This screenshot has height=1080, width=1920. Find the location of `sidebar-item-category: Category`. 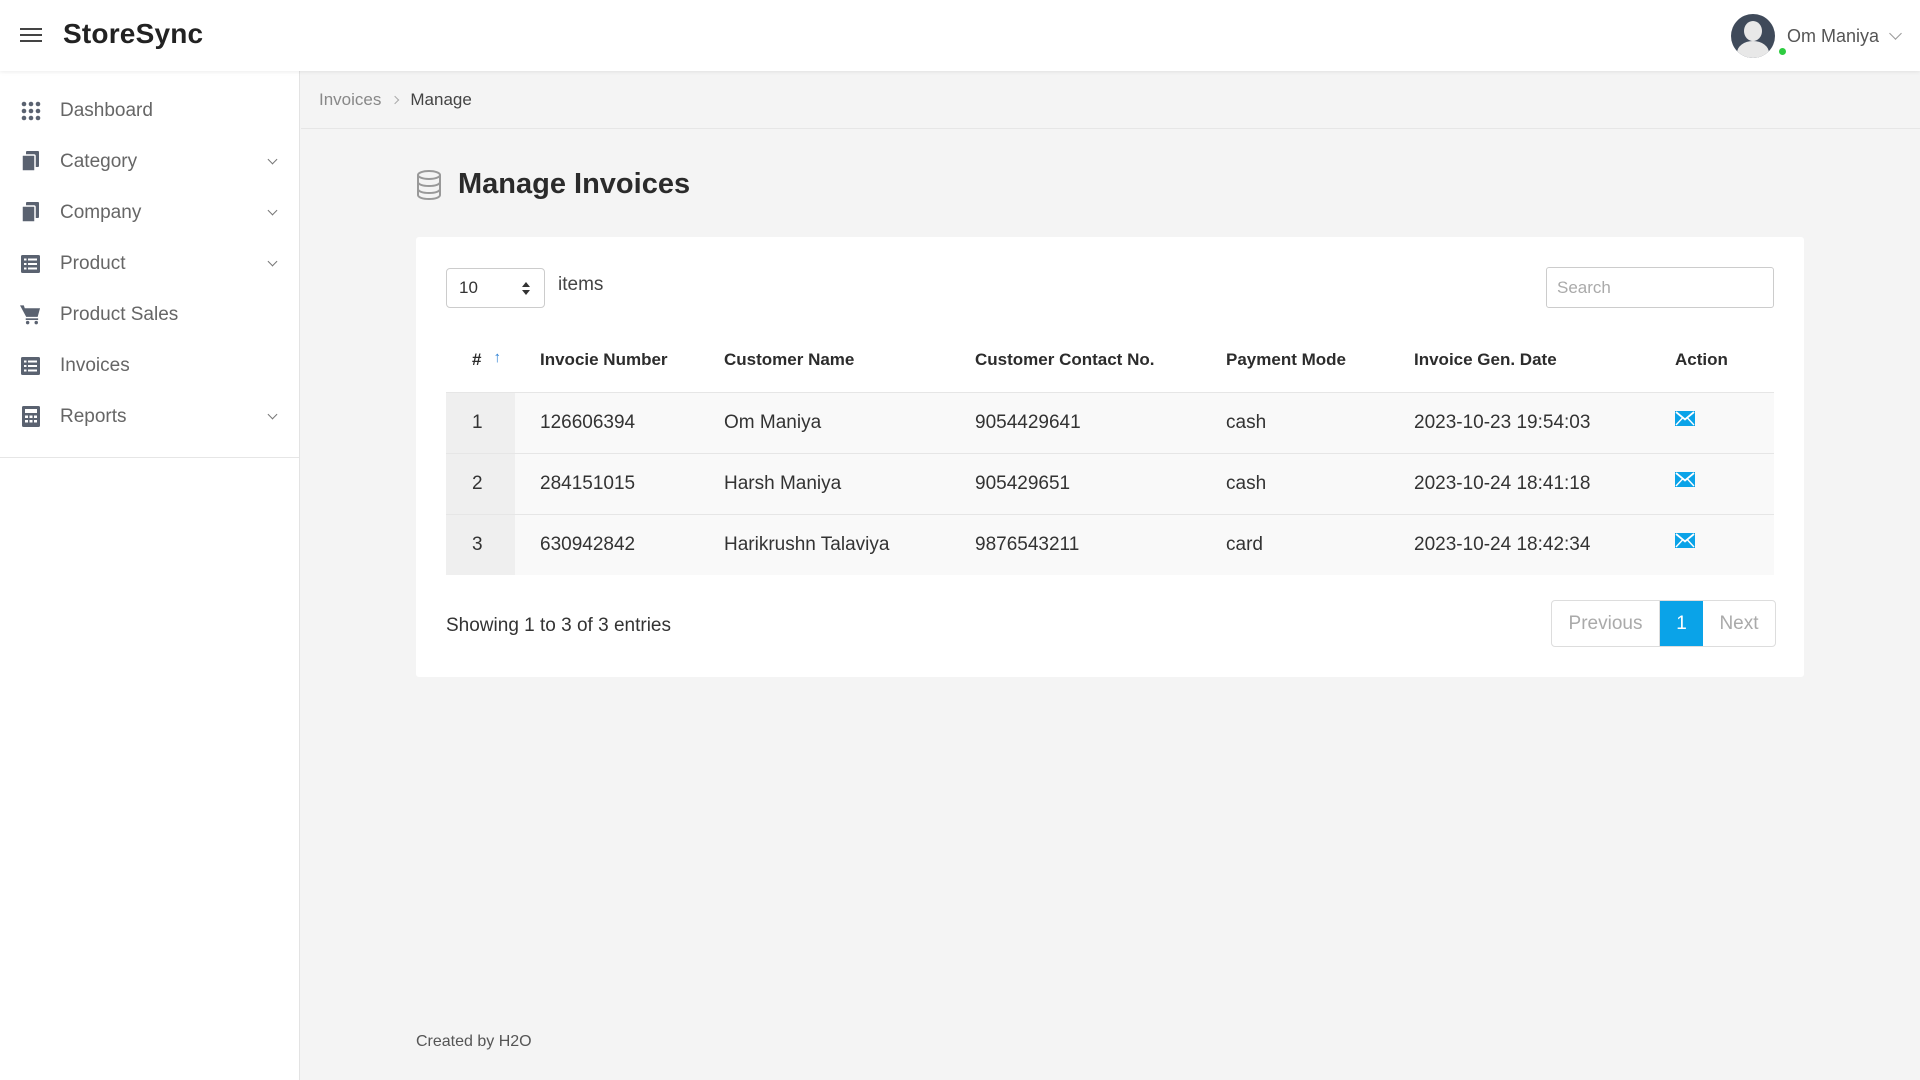

sidebar-item-category: Category is located at coordinates (149, 161).